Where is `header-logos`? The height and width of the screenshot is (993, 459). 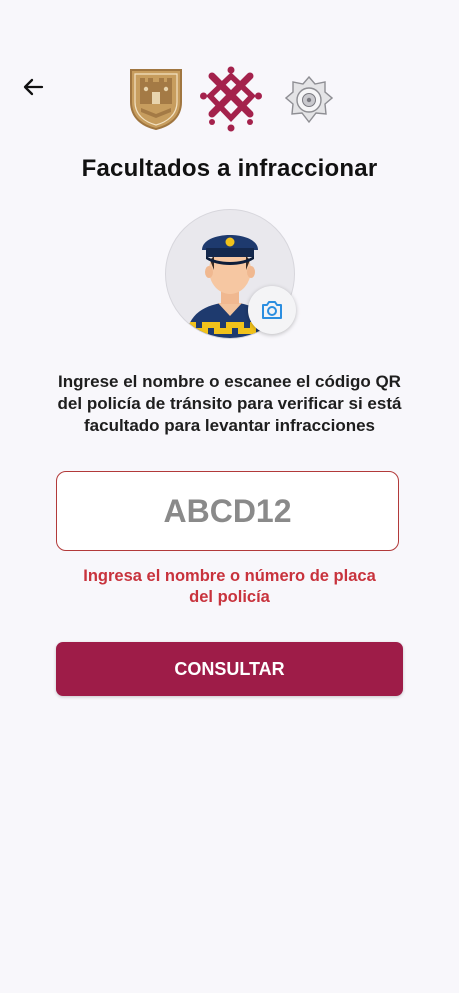 header-logos is located at coordinates (229, 99).